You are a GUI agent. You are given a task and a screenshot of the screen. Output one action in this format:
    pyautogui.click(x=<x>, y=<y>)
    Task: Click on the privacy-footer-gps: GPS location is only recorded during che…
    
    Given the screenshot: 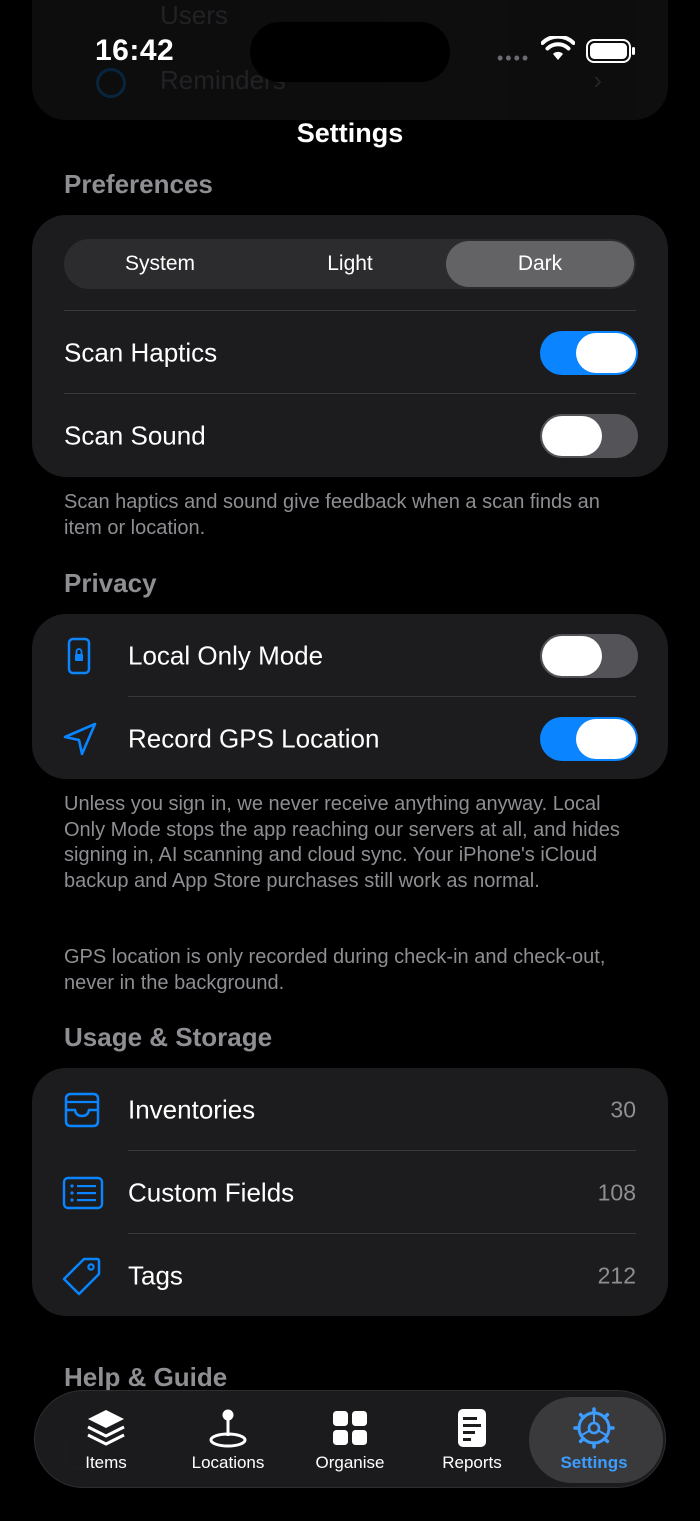 What is the action you would take?
    pyautogui.click(x=335, y=970)
    